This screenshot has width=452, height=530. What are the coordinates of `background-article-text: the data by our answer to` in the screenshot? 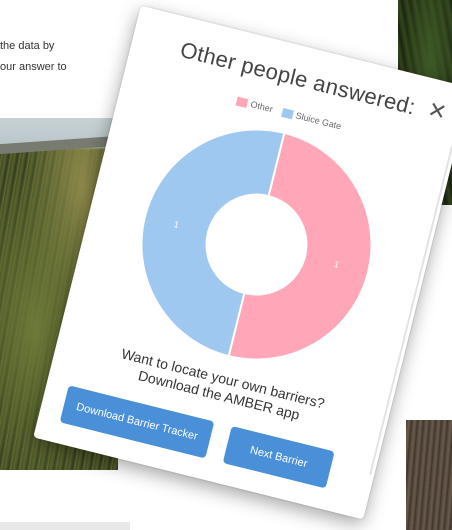 It's located at (65, 57).